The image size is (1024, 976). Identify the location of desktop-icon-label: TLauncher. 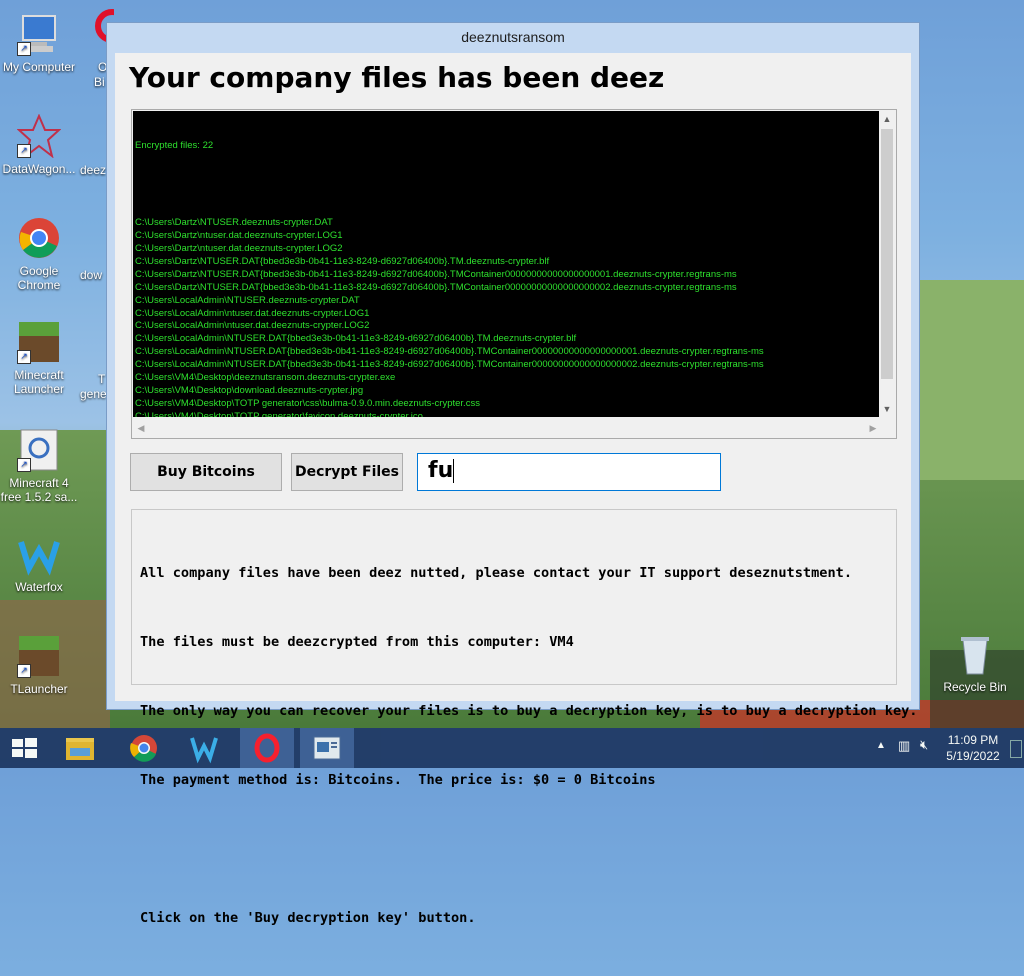
(39, 689).